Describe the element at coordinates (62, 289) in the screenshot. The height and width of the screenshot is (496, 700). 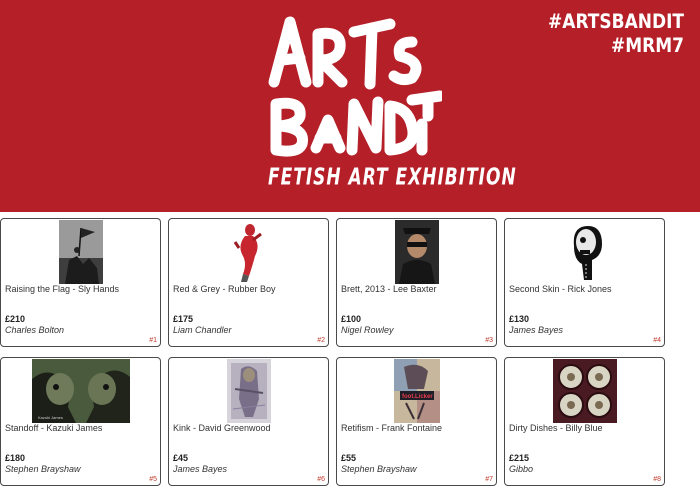
I see `artwork-title: Raising the Flag - Sly Hands` at that location.